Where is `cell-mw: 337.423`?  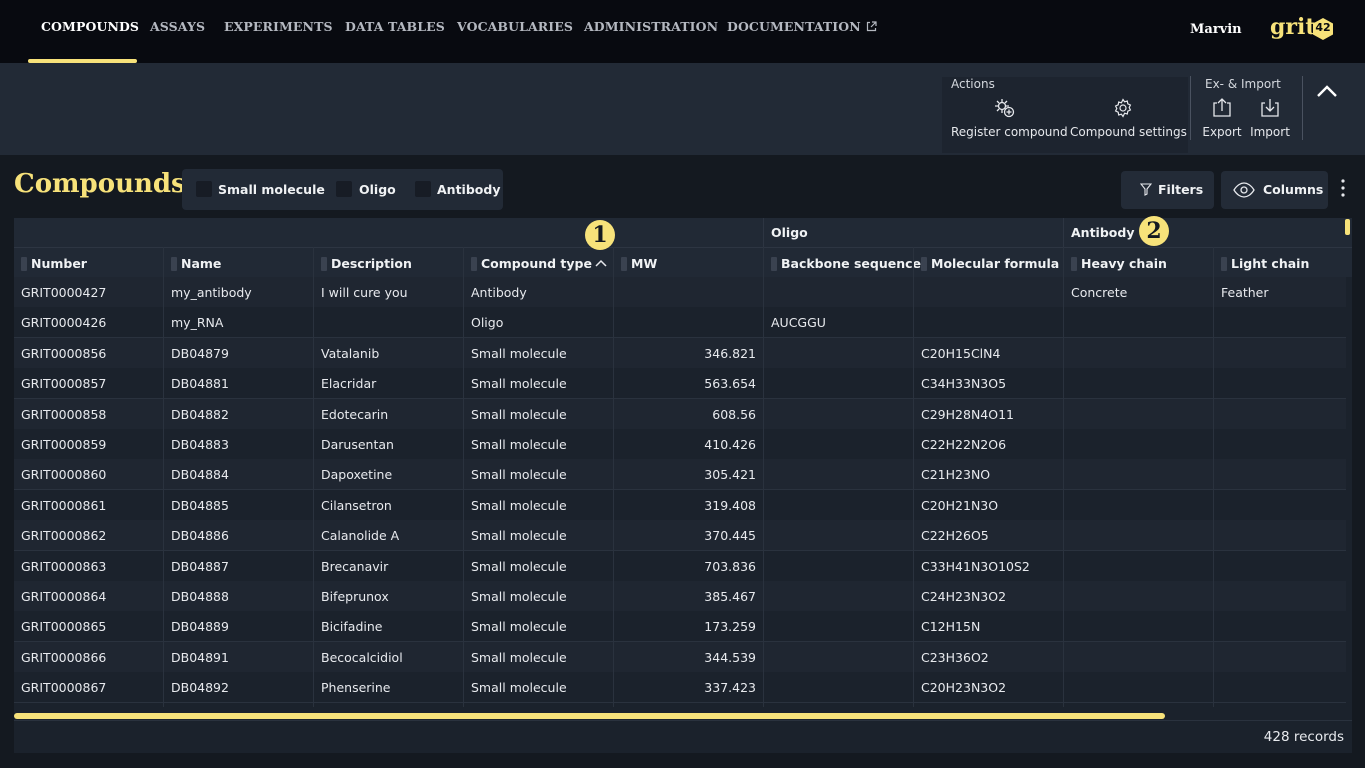 cell-mw: 337.423 is located at coordinates (688, 687).